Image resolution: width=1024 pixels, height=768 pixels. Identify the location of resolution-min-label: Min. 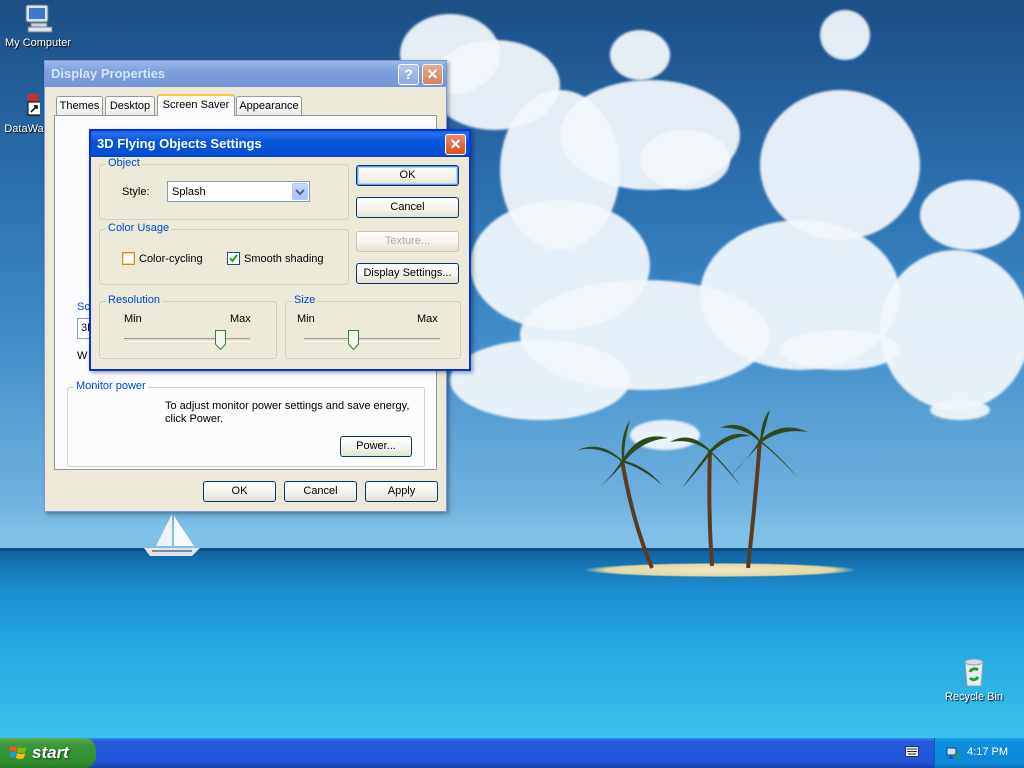
(133, 319).